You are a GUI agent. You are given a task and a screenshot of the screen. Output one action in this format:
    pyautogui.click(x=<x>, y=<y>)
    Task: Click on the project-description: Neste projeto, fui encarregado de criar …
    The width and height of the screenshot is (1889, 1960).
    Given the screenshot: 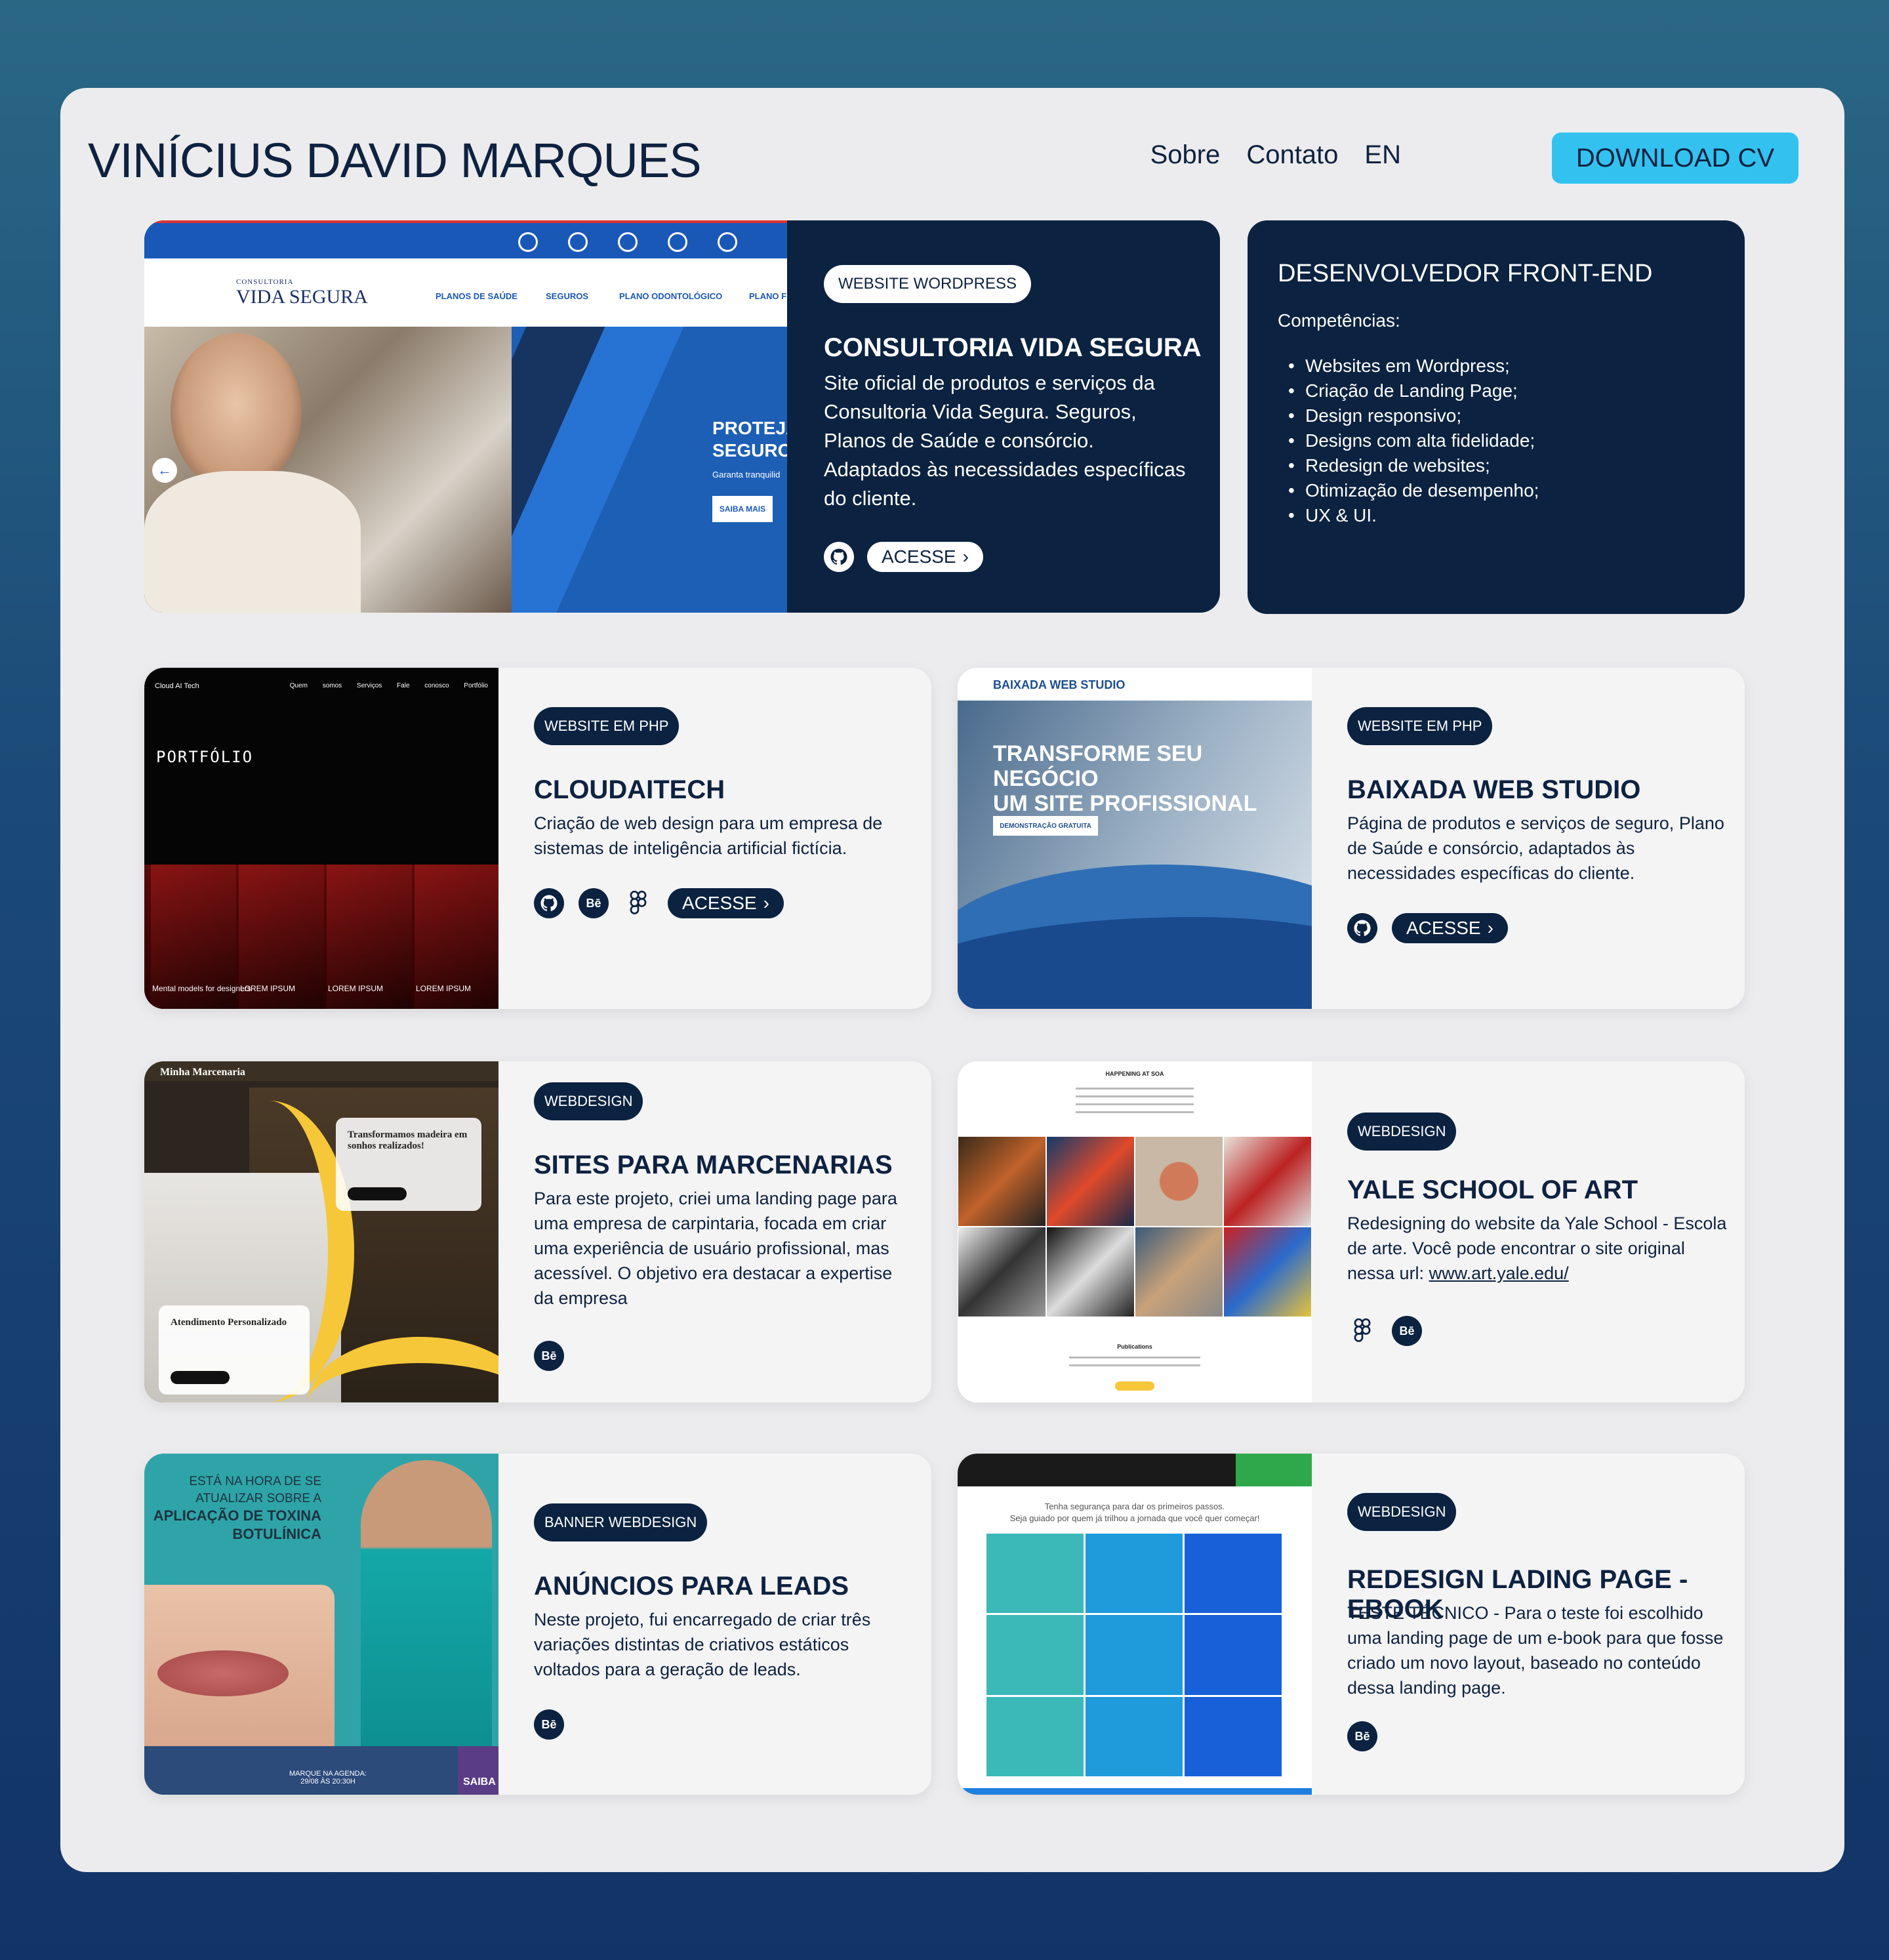 What is the action you would take?
    pyautogui.click(x=702, y=1645)
    